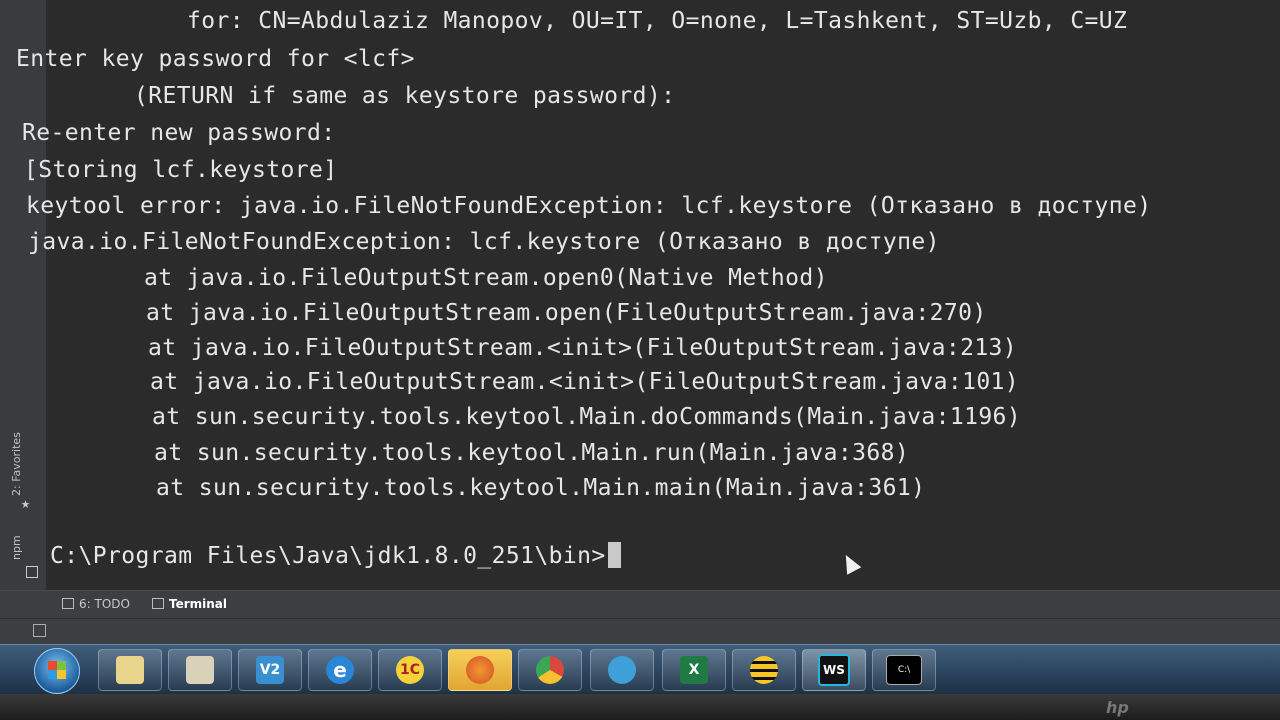  I want to click on command-prompt: C:\Program Files\Java\jdk1.8.0_251\bin>, so click(335, 555).